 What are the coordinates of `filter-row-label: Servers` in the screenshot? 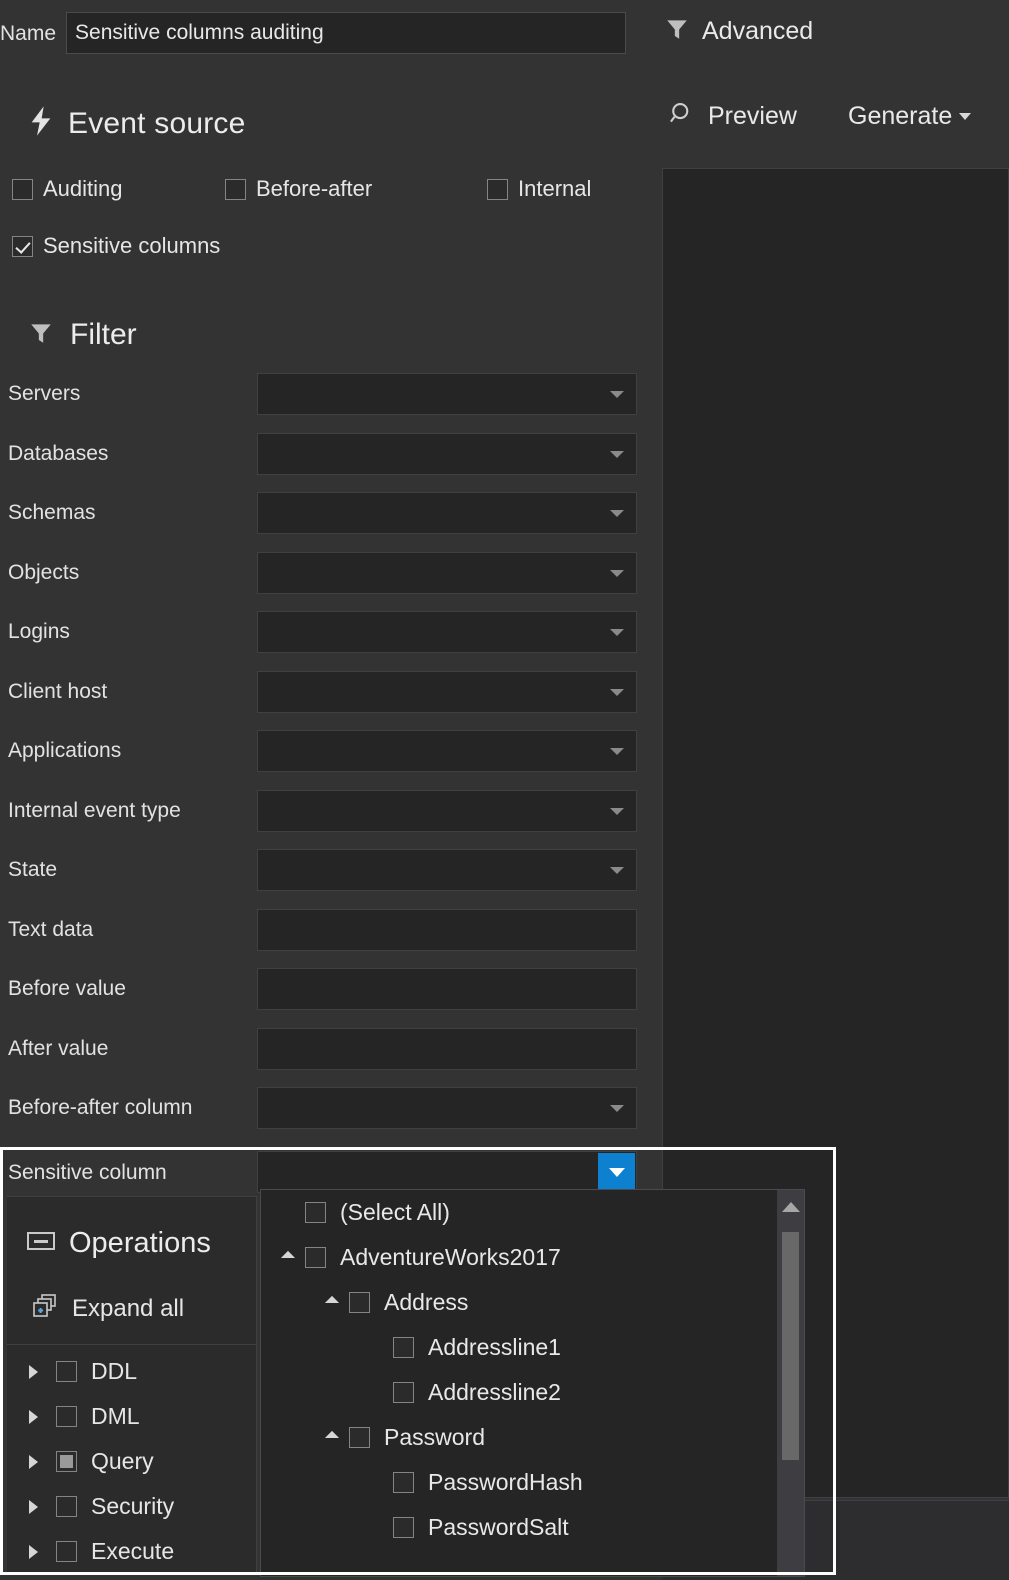 It's located at (44, 393).